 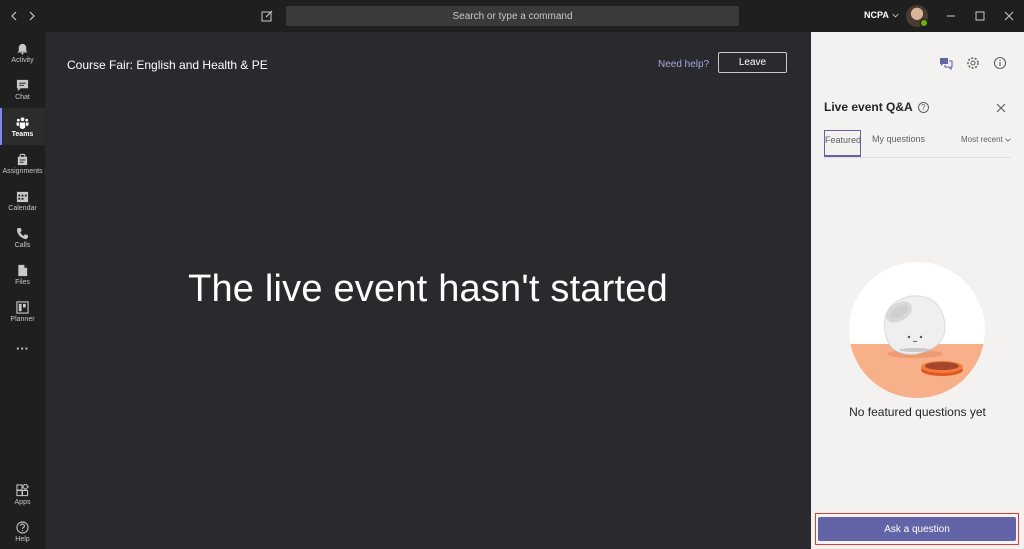 What do you see at coordinates (22, 307) in the screenshot?
I see `planner-icon` at bounding box center [22, 307].